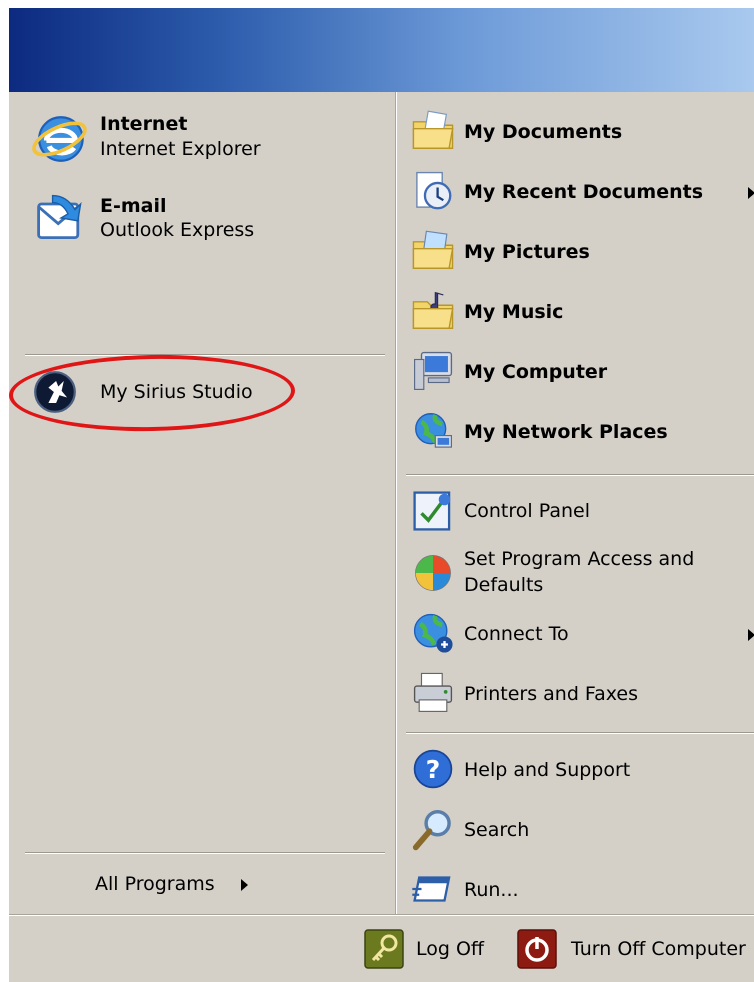 This screenshot has height=982, width=754. I want to click on log-off-button: Log Off, so click(429, 949).